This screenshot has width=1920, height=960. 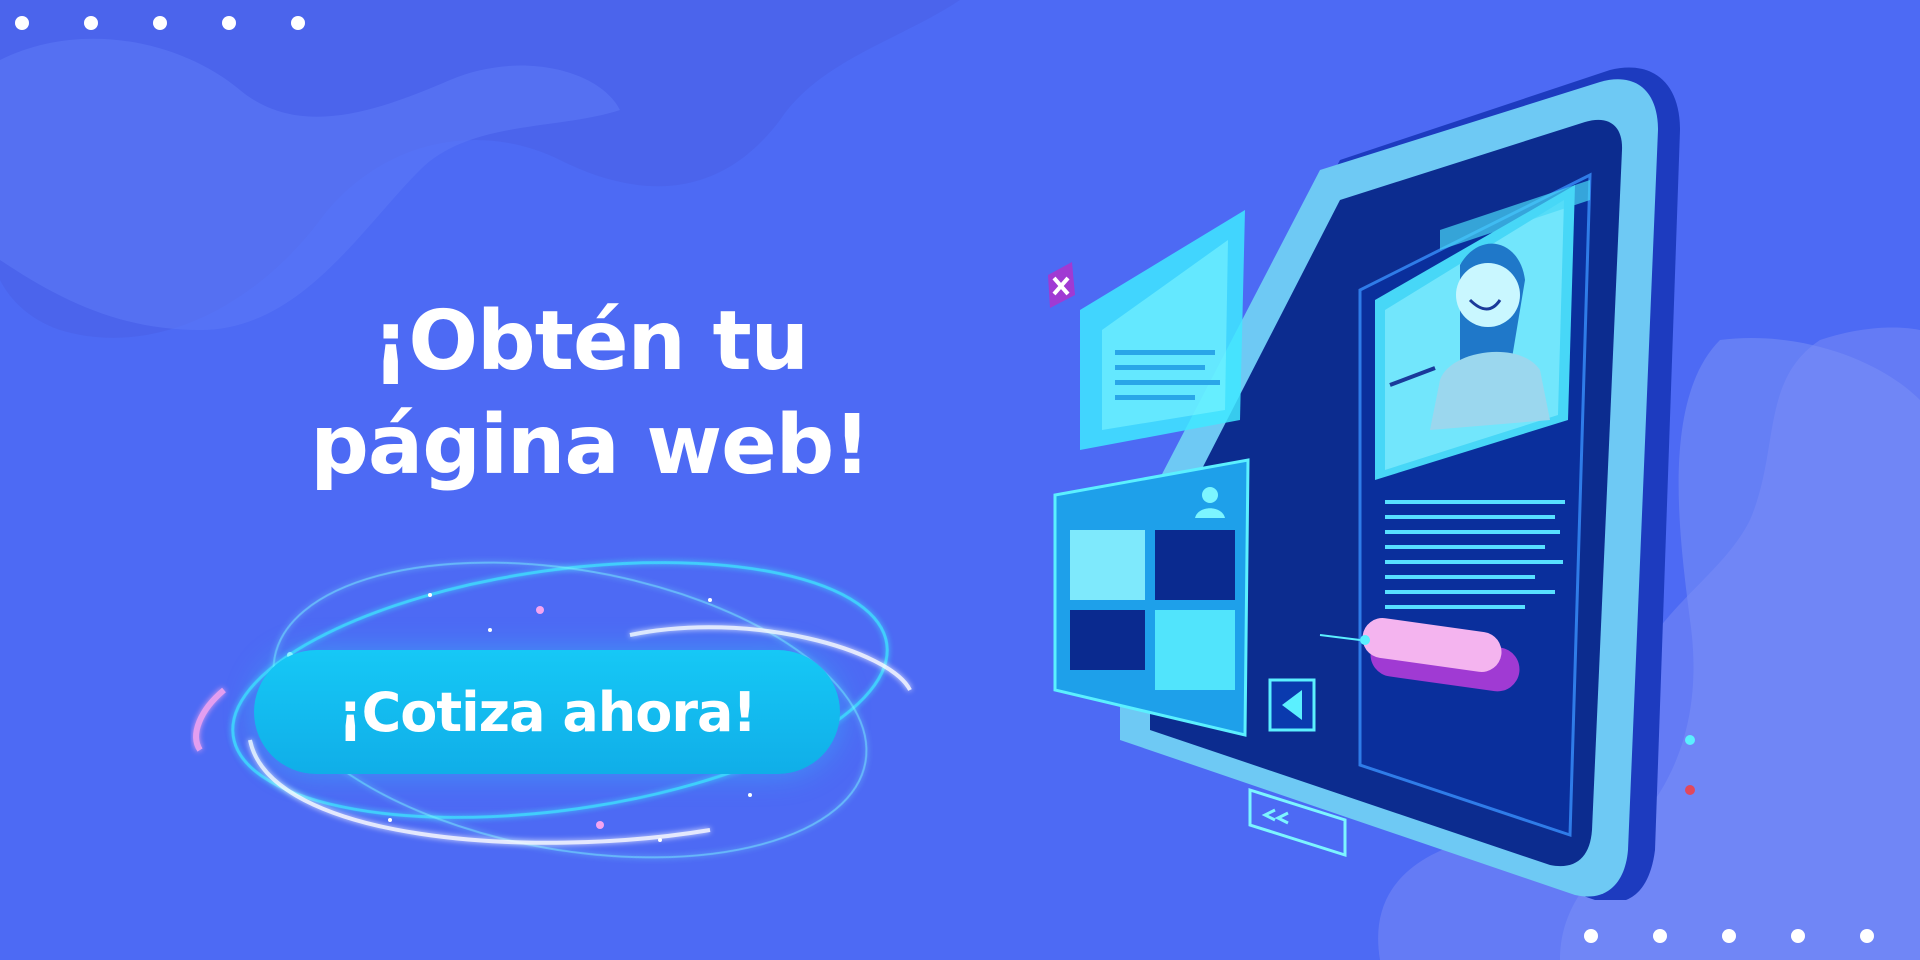 What do you see at coordinates (590, 394) in the screenshot?
I see `headline: ¡Obtén tu página web!` at bounding box center [590, 394].